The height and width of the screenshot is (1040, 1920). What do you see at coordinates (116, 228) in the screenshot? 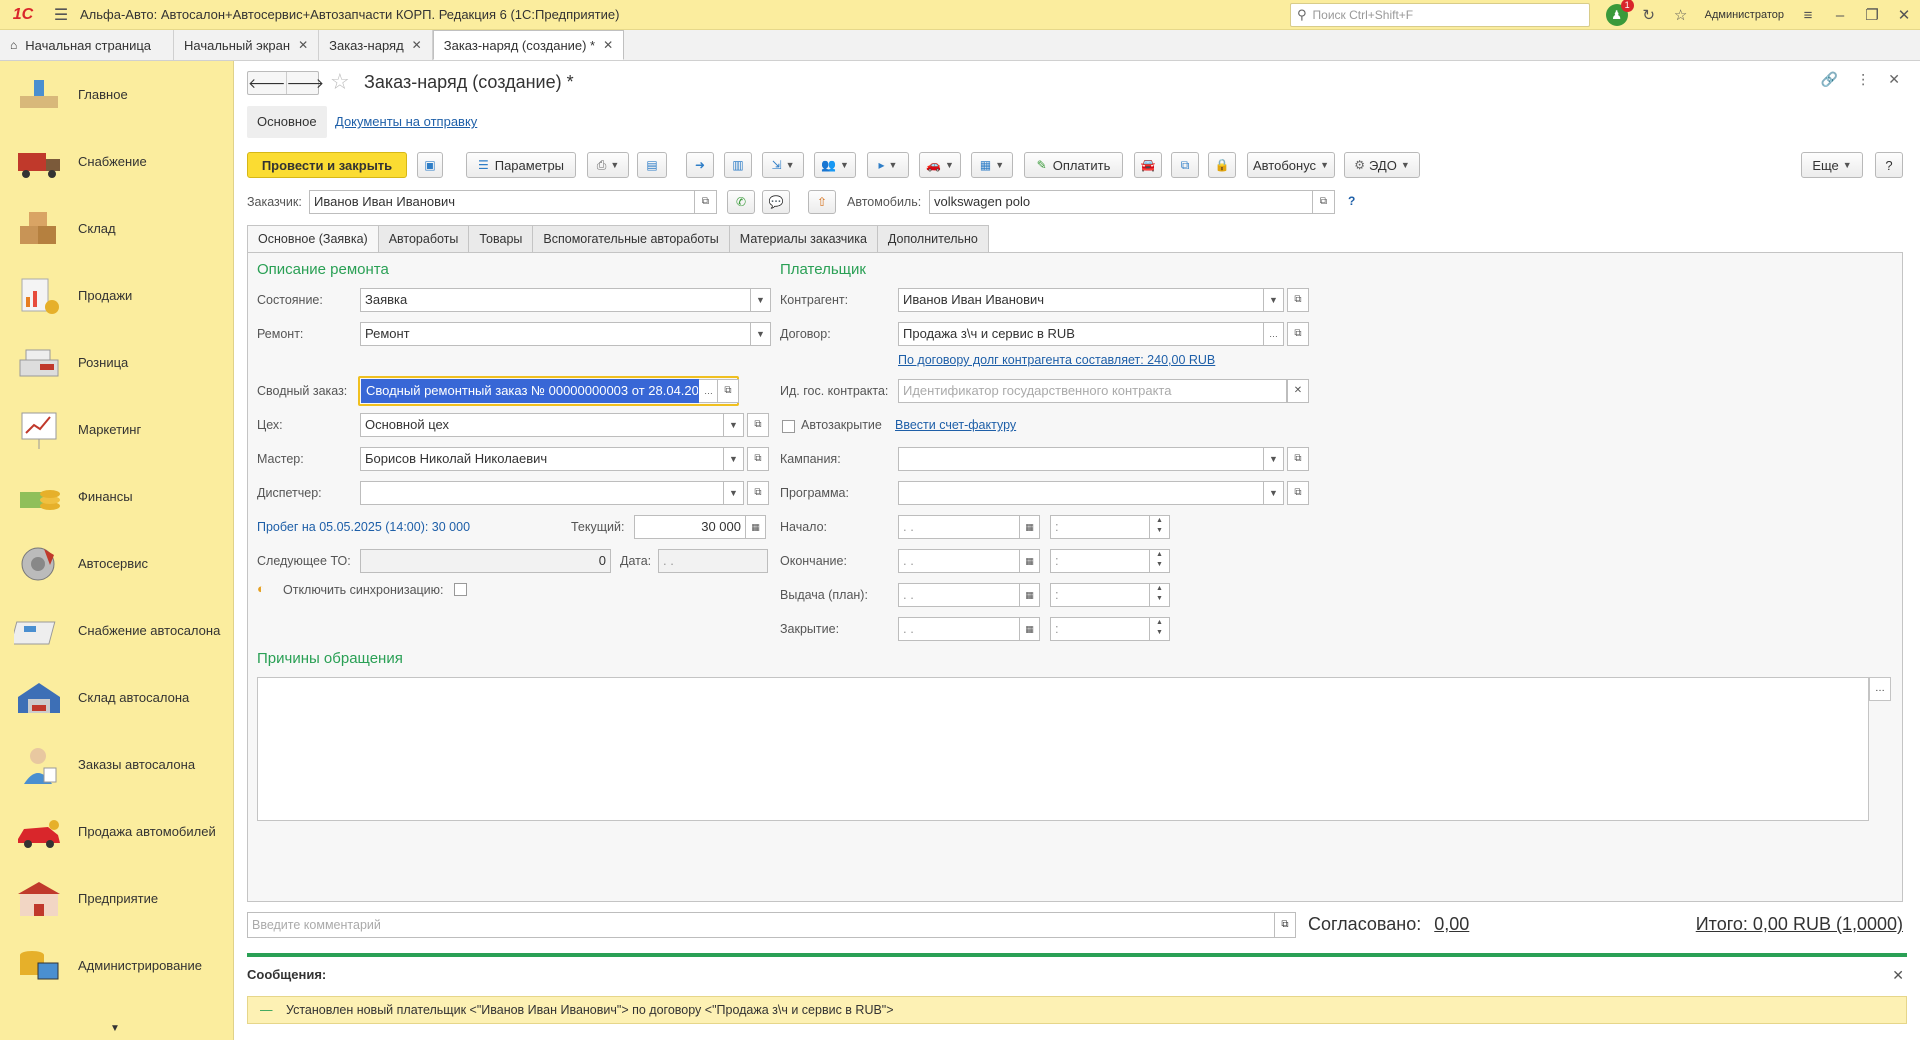
I see `sidebar-item-warehouse: Склад` at bounding box center [116, 228].